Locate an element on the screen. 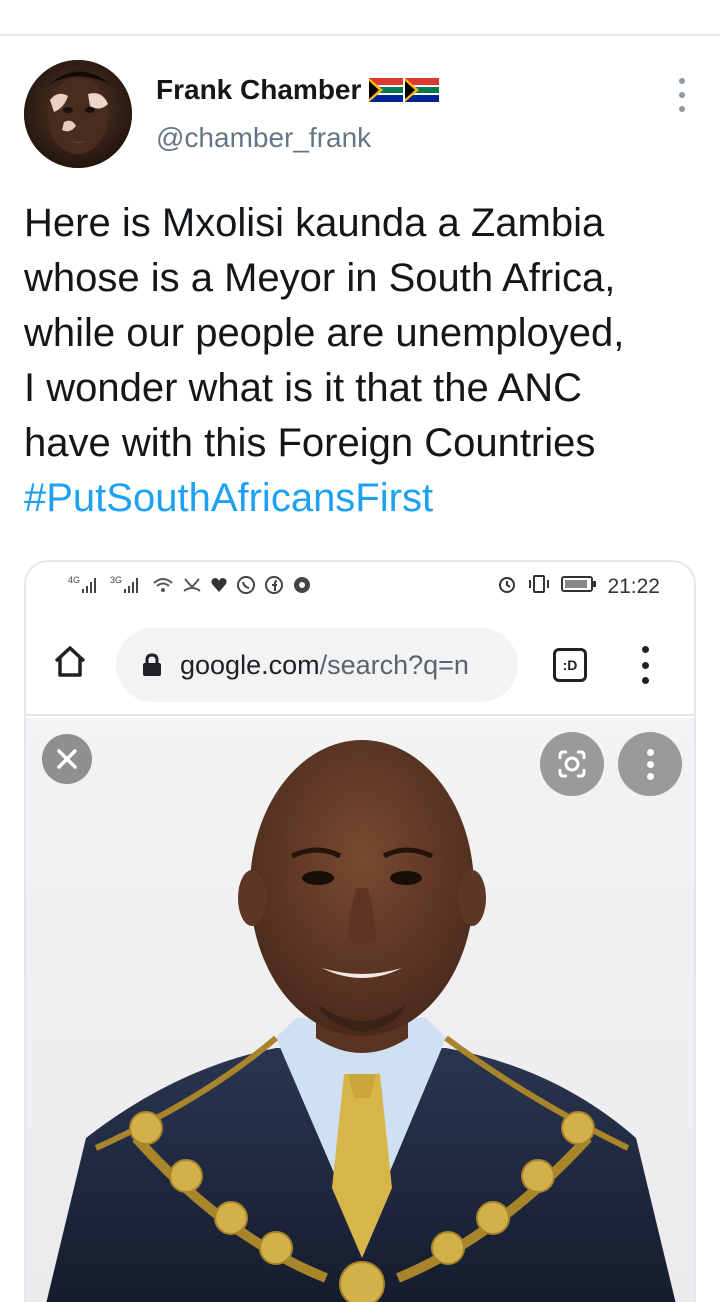 Image resolution: width=720 pixels, height=1302 pixels. wifi-icon is located at coordinates (163, 585).